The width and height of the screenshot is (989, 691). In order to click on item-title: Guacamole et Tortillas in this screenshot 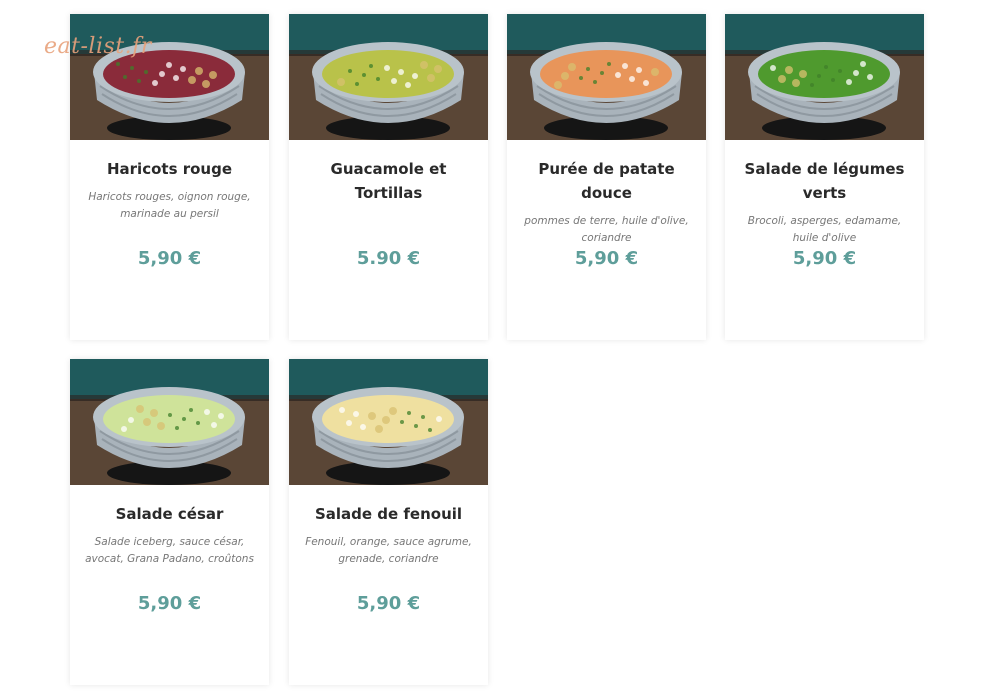, I will do `click(388, 181)`.